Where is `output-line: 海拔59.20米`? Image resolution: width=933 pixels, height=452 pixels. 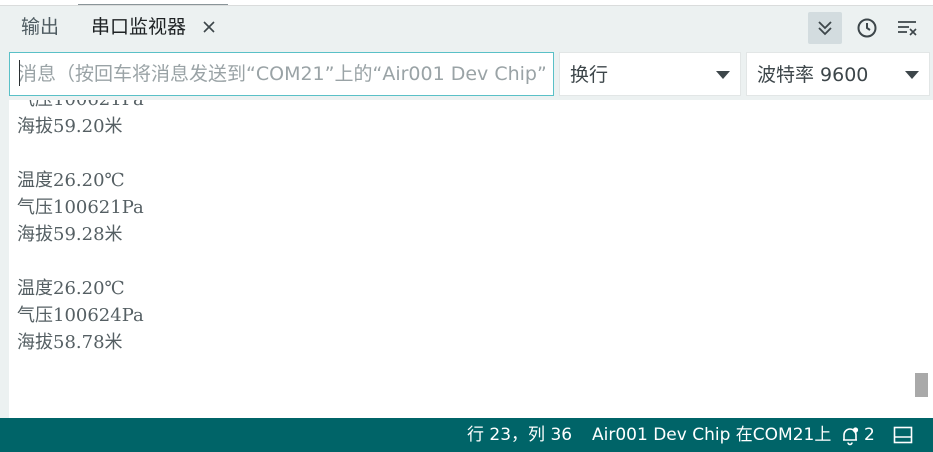 output-line: 海拔59.20米 is located at coordinates (70, 126).